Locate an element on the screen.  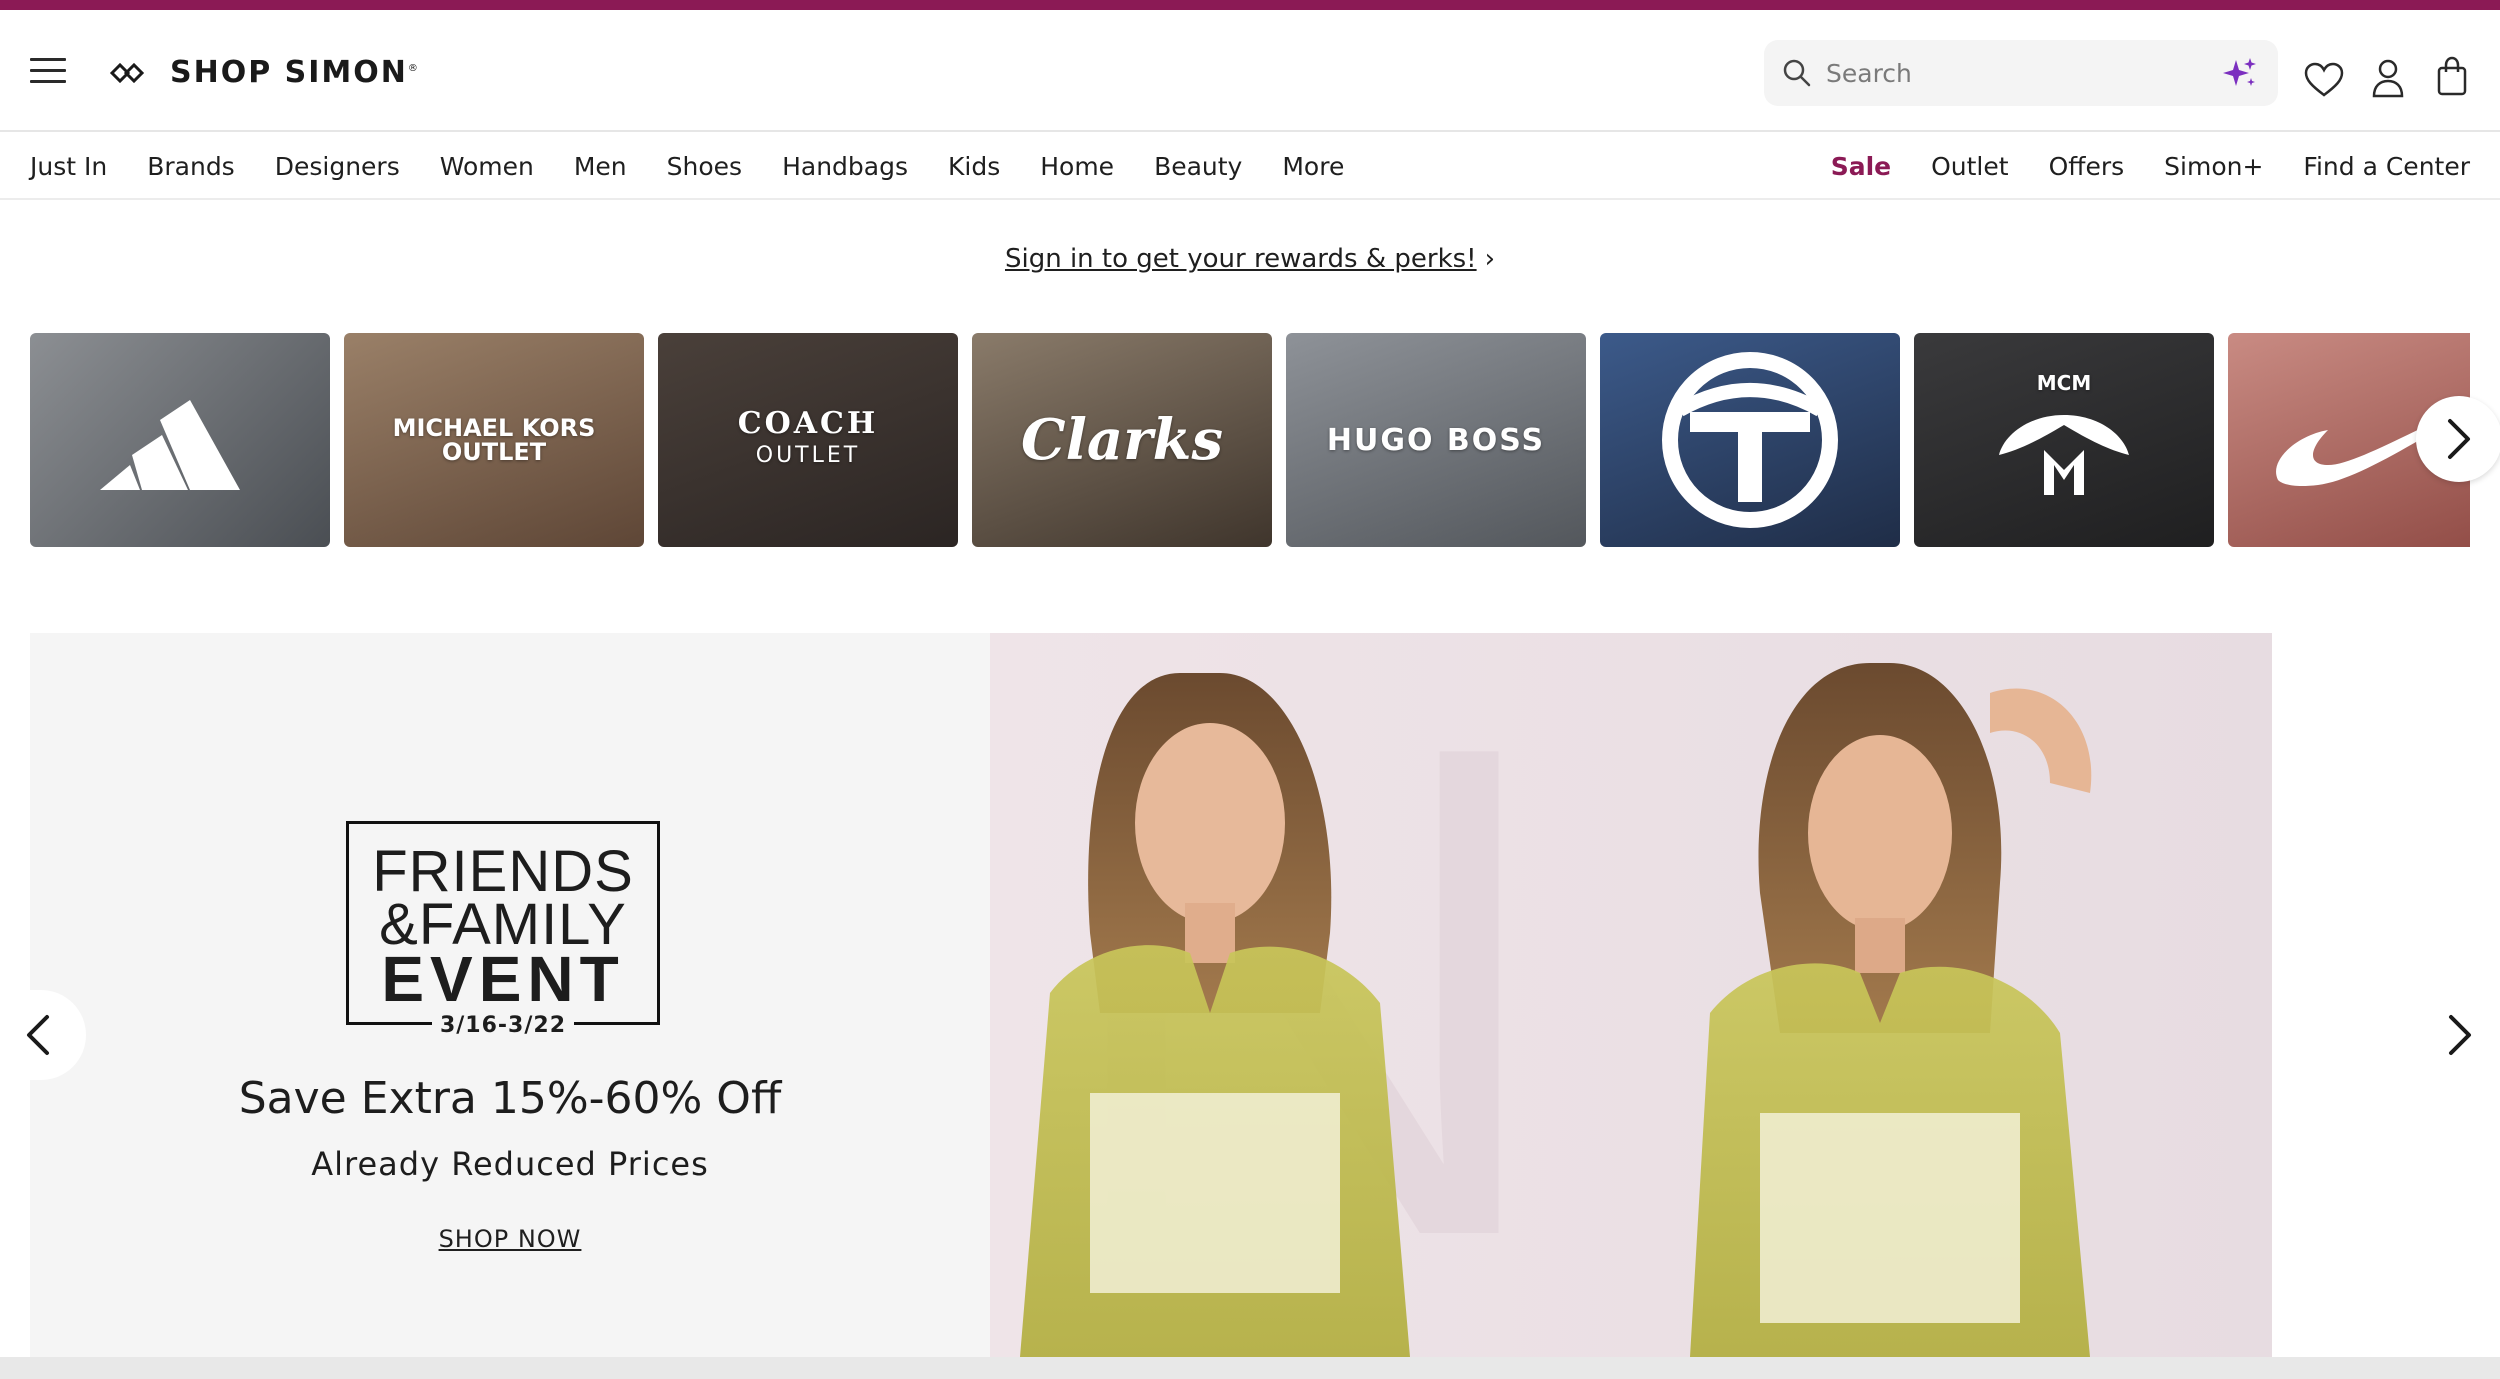
nav-item-kids: Kids is located at coordinates (974, 166).